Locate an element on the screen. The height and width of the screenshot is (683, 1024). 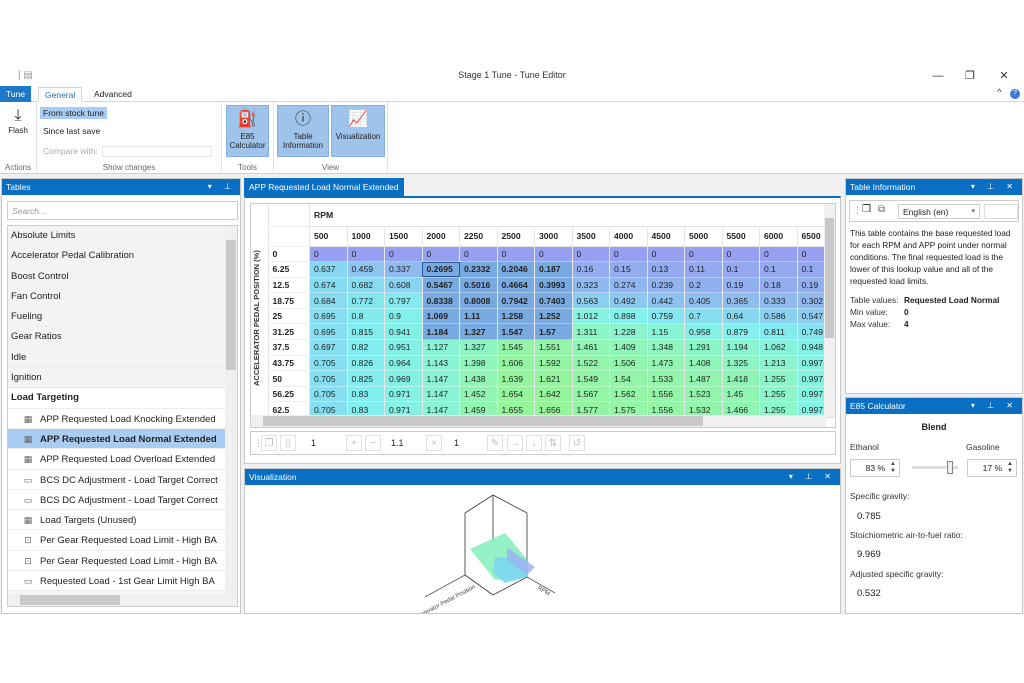
table-cell: 1.545 is located at coordinates (516, 347).